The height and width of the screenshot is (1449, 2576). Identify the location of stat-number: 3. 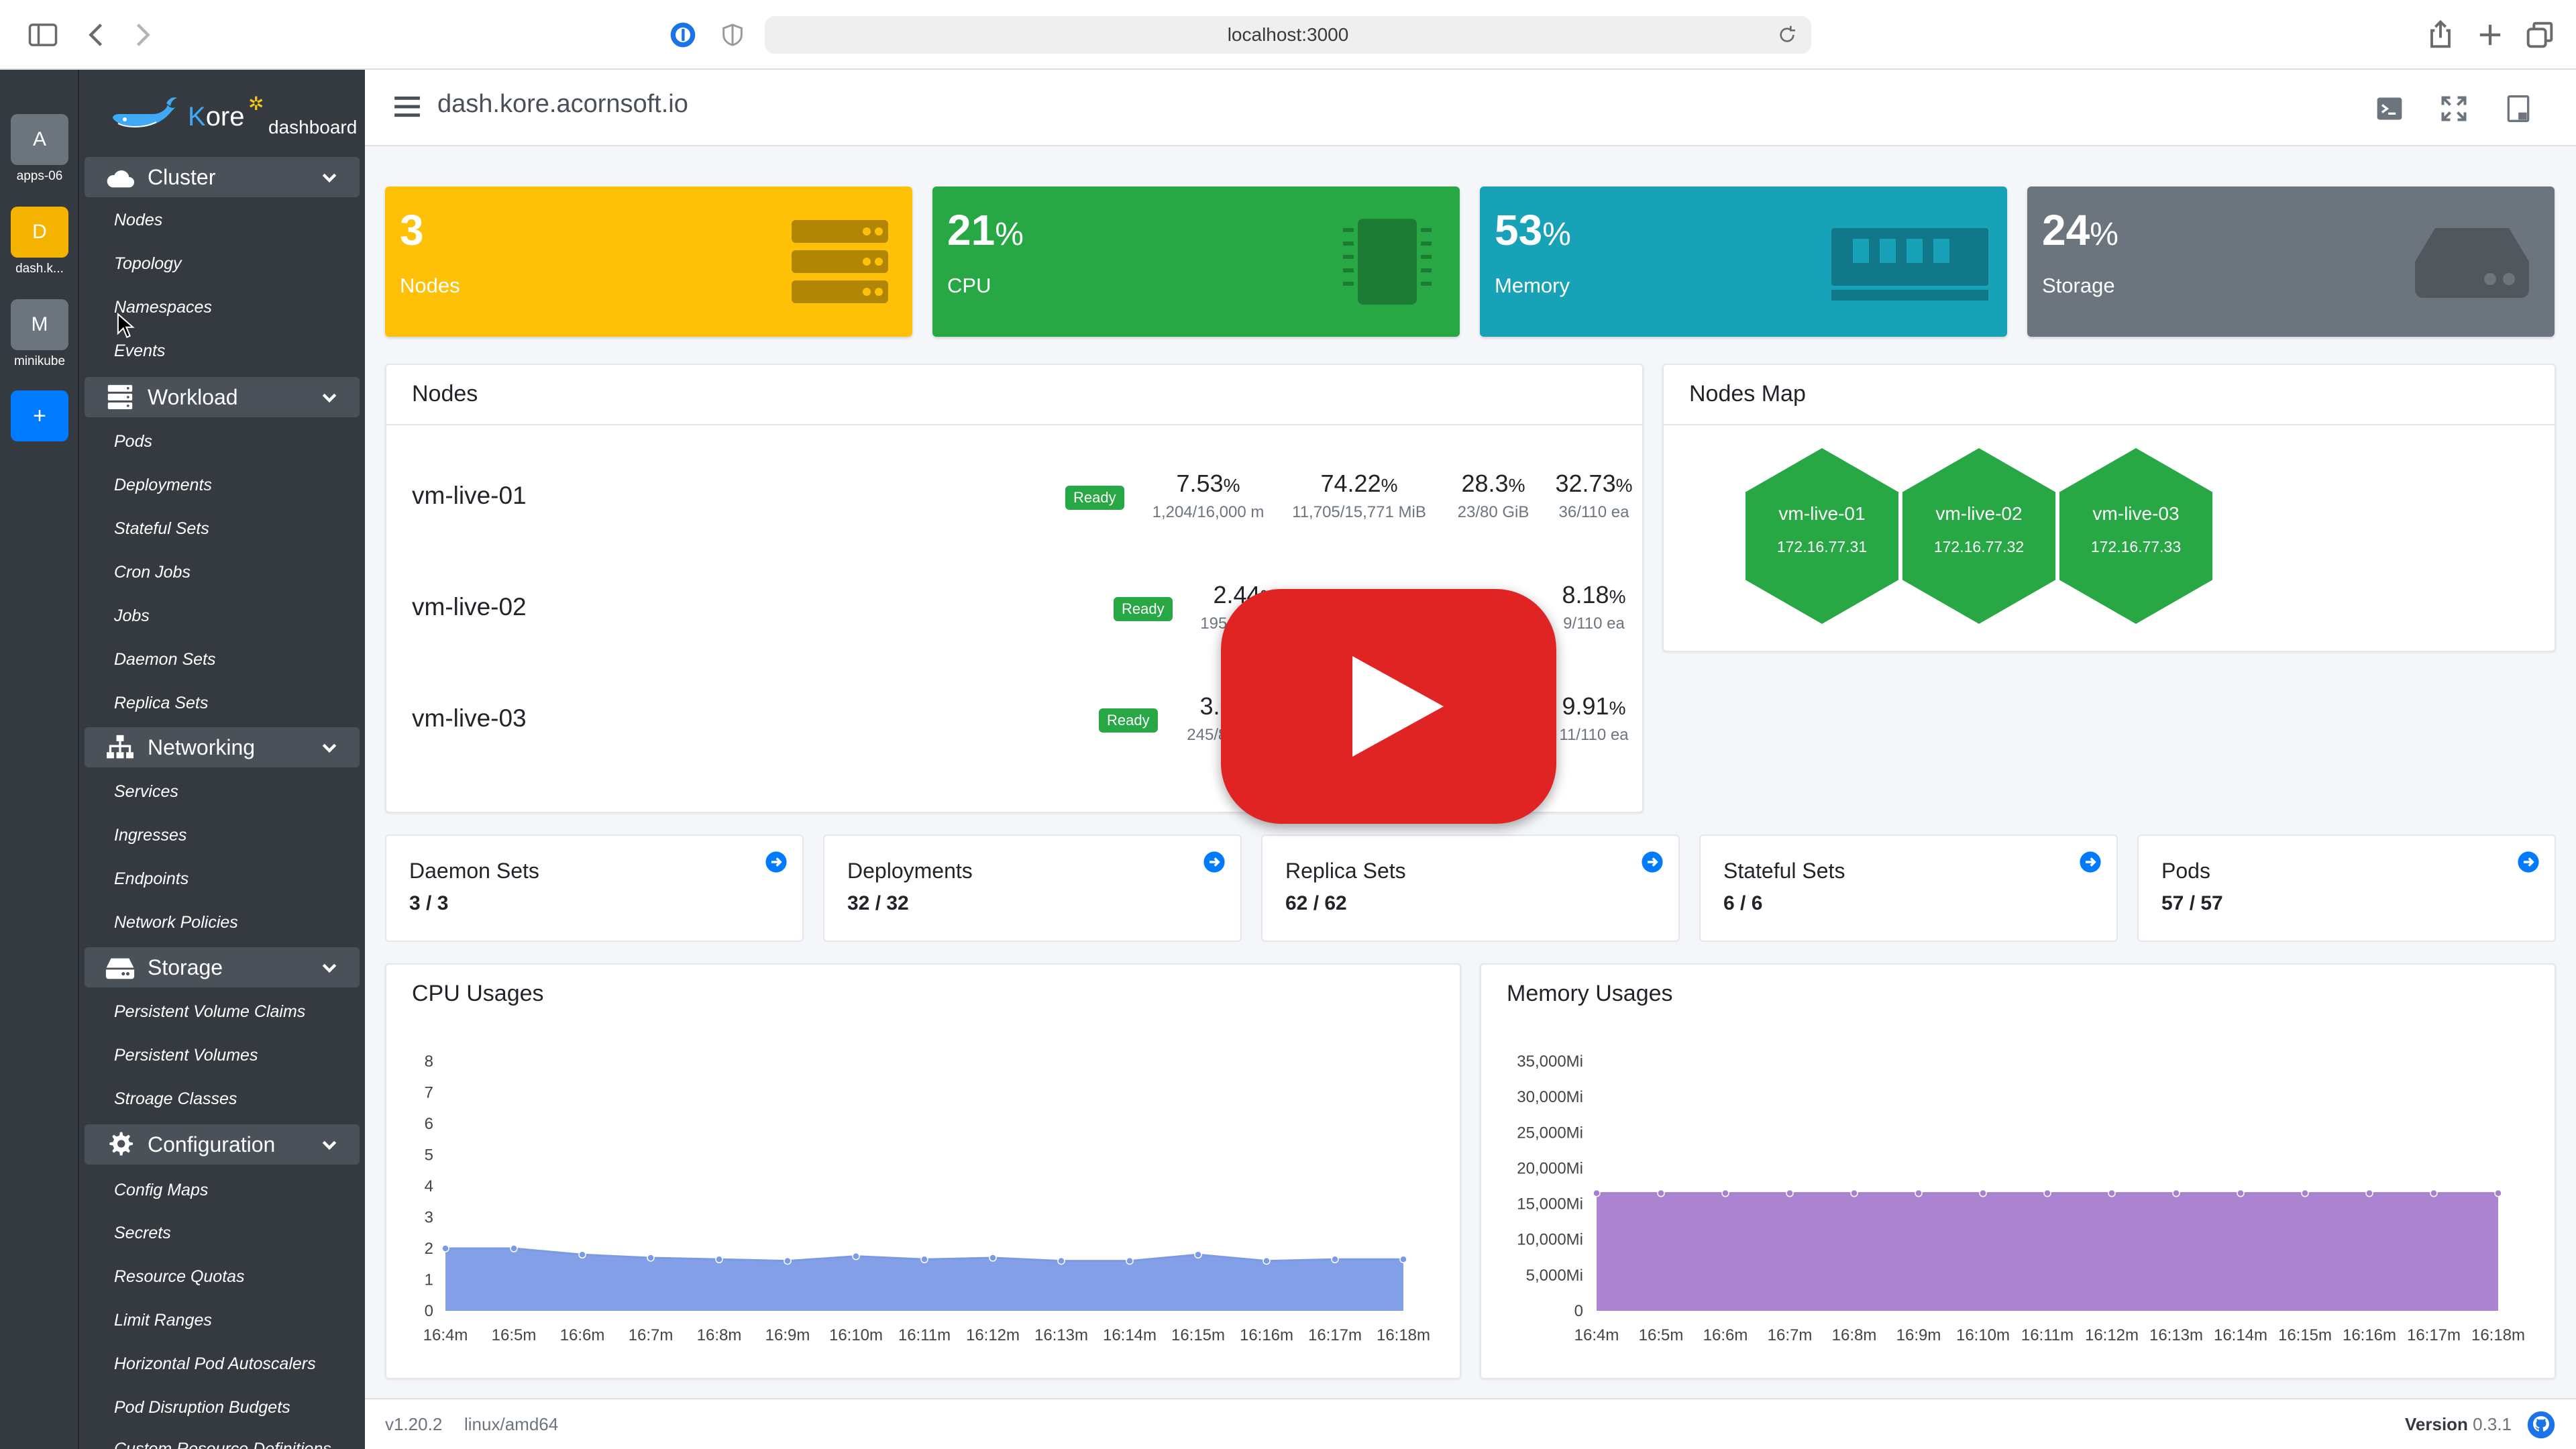
(412, 230).